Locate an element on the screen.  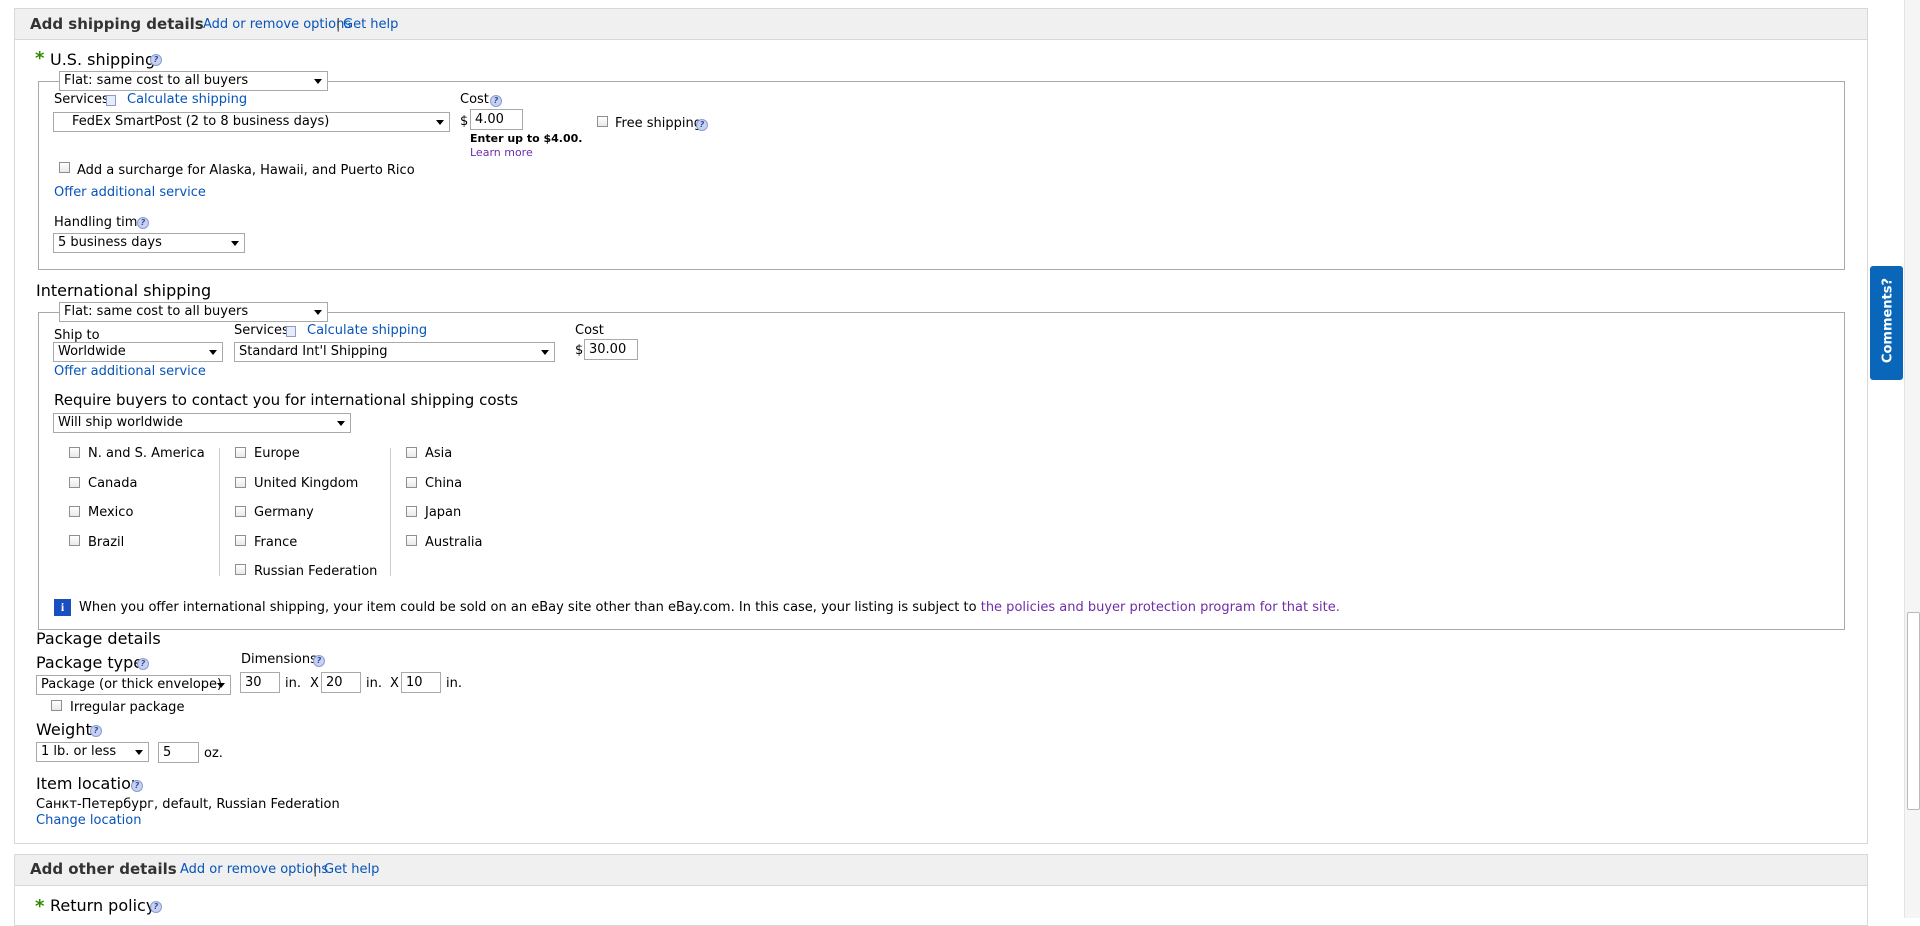
intl-shipping-title: International shipping is located at coordinates (124, 290).